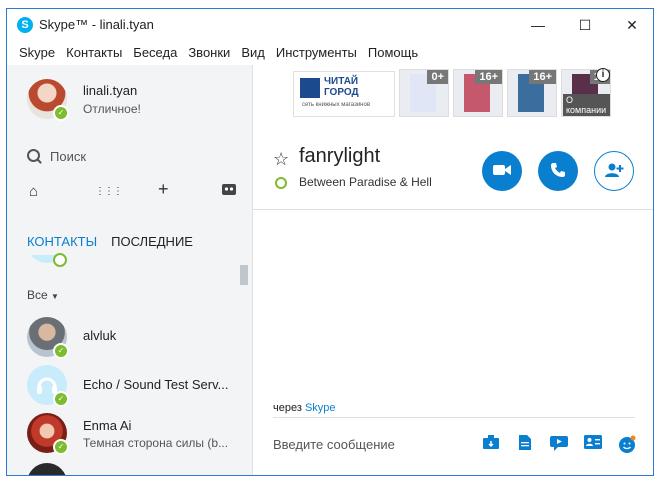  Describe the element at coordinates (287, 408) in the screenshot. I see `via-prefix: через` at that location.